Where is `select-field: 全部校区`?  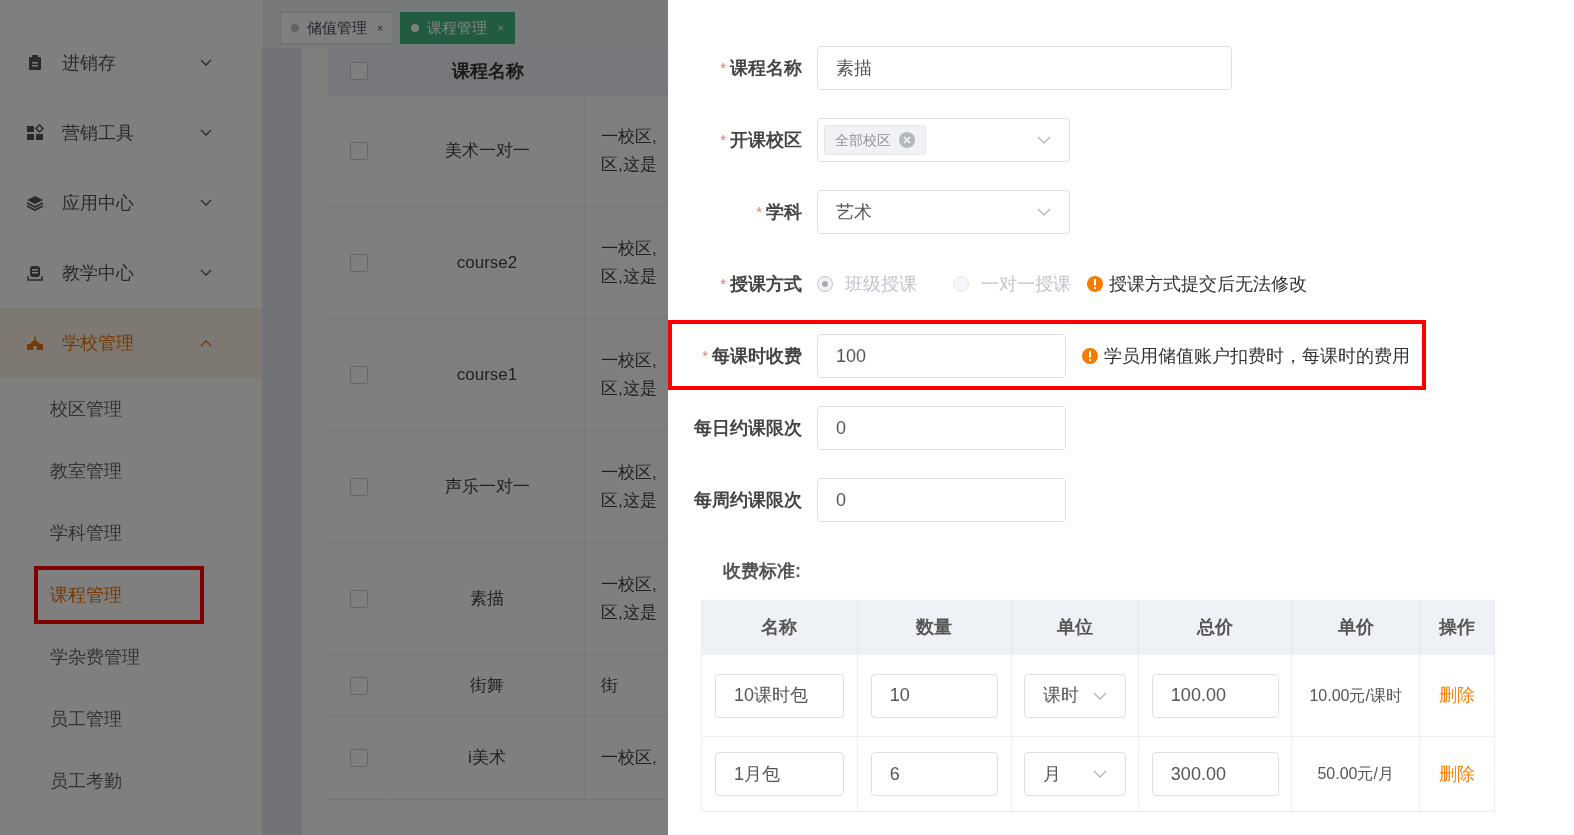
select-field: 全部校区 is located at coordinates (943, 140).